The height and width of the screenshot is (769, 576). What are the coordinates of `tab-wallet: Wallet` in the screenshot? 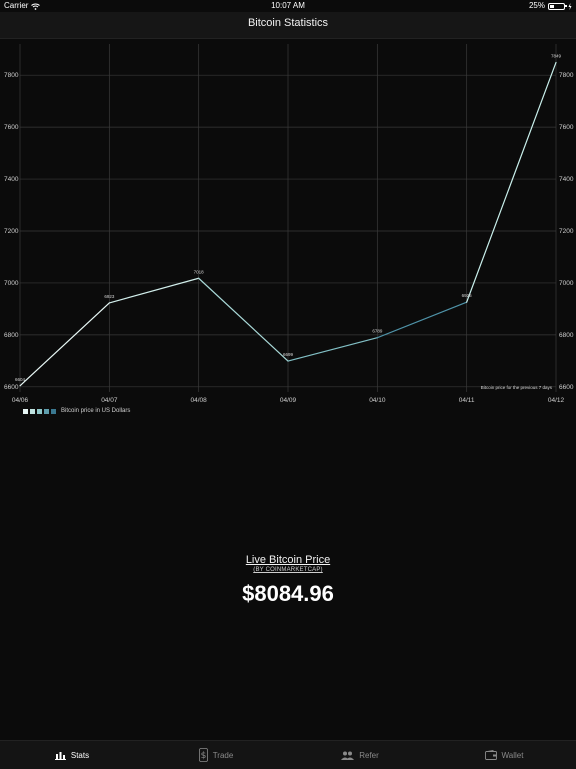 It's located at (504, 755).